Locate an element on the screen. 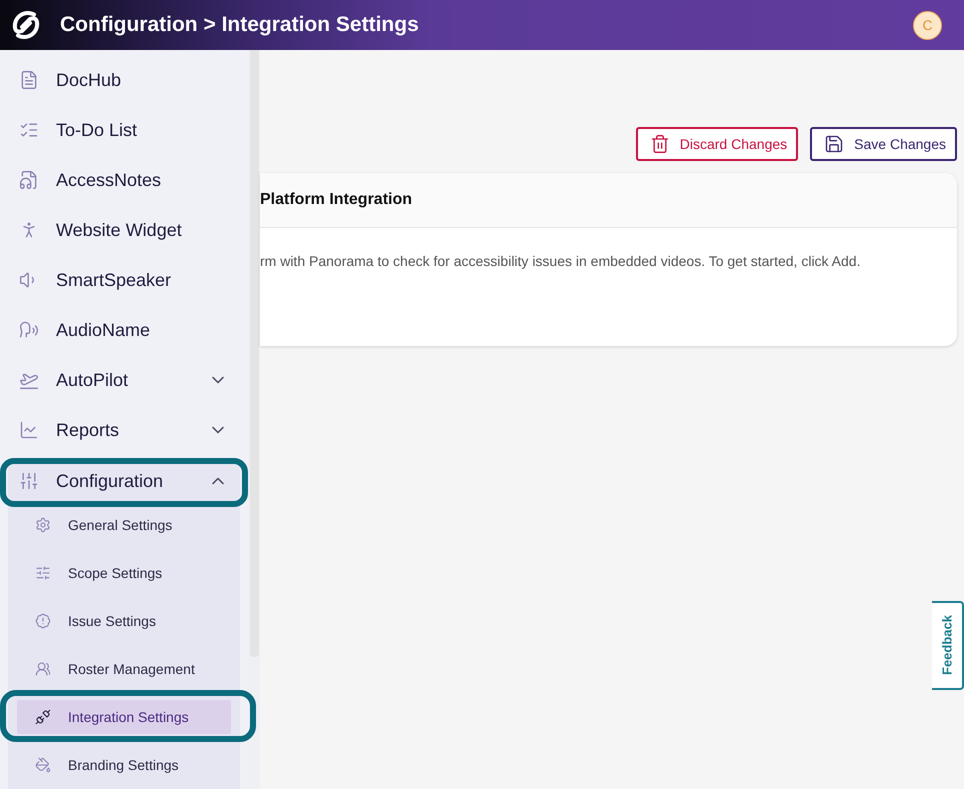  audio-file-icon is located at coordinates (29, 180).